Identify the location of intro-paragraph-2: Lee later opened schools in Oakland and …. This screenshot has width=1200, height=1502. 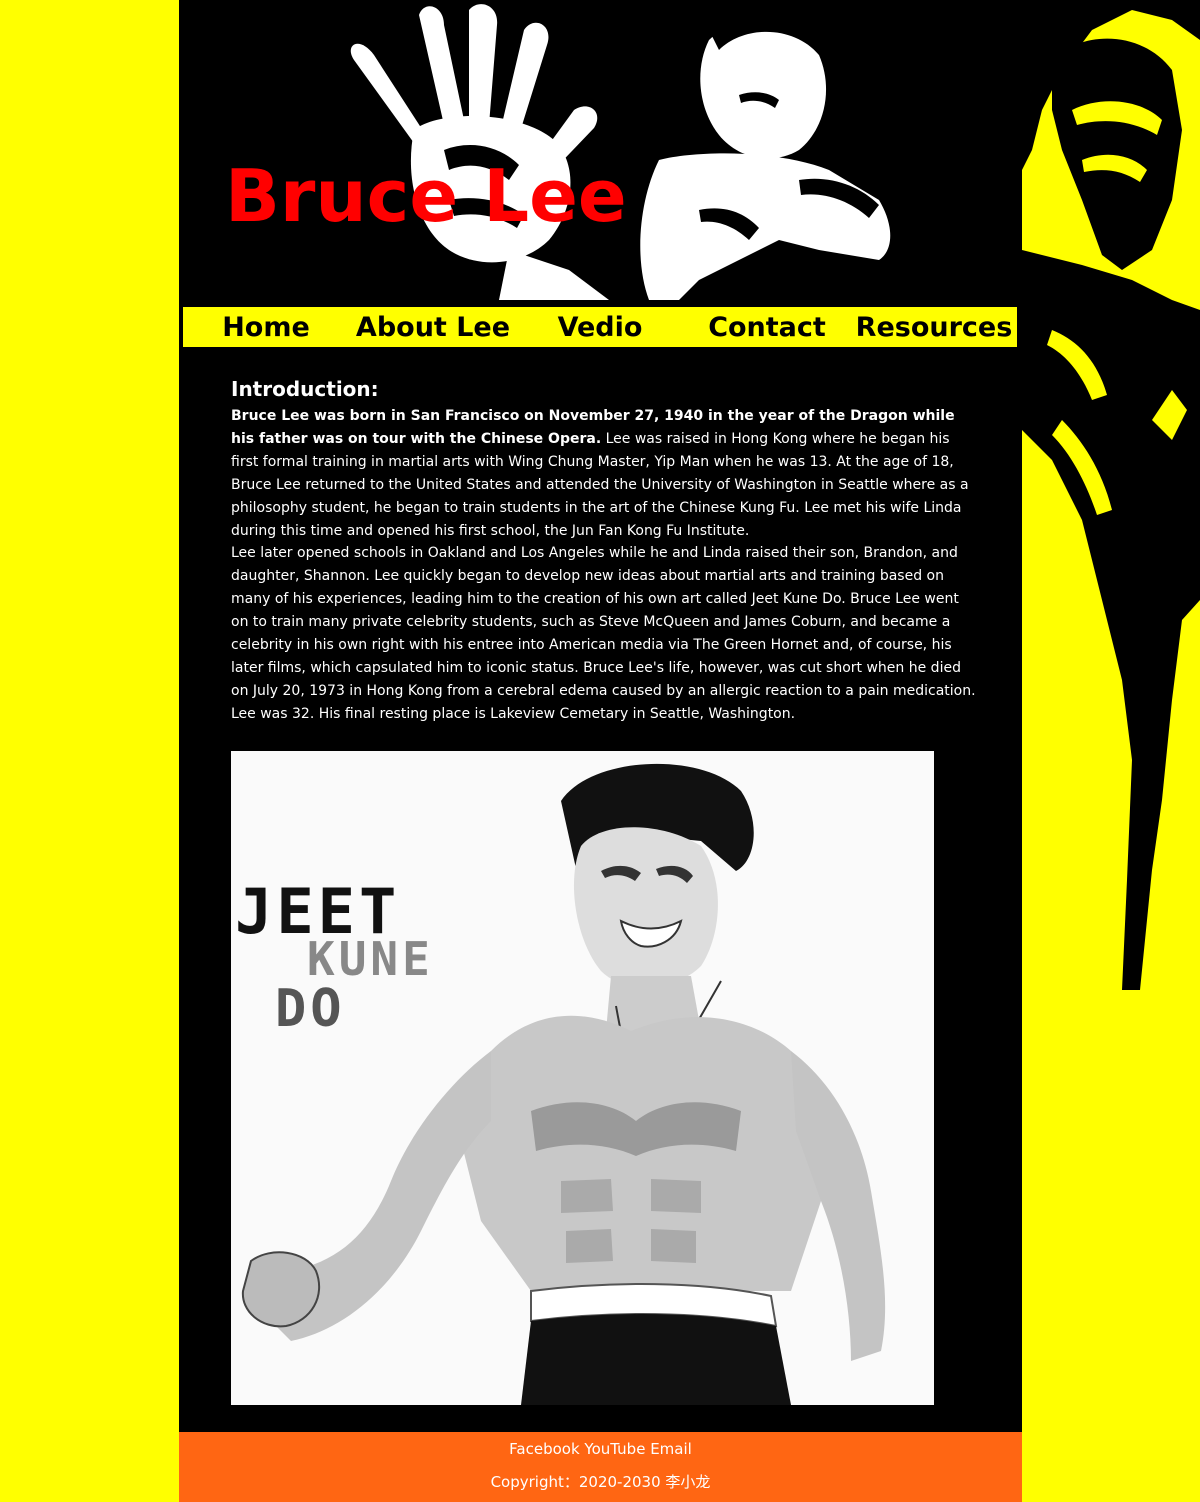
(603, 633).